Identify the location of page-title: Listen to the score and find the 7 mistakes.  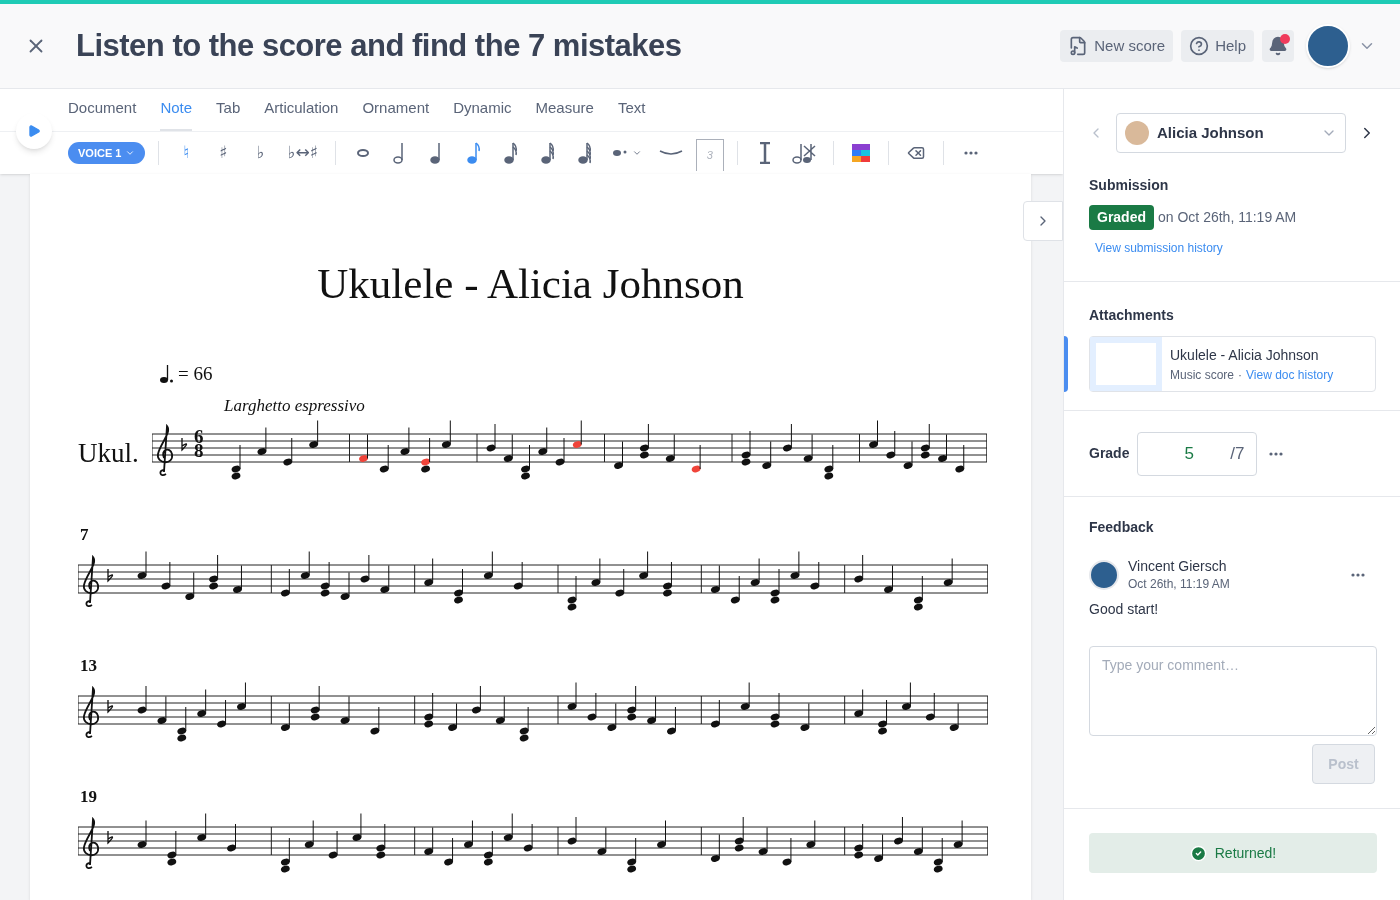
(379, 45).